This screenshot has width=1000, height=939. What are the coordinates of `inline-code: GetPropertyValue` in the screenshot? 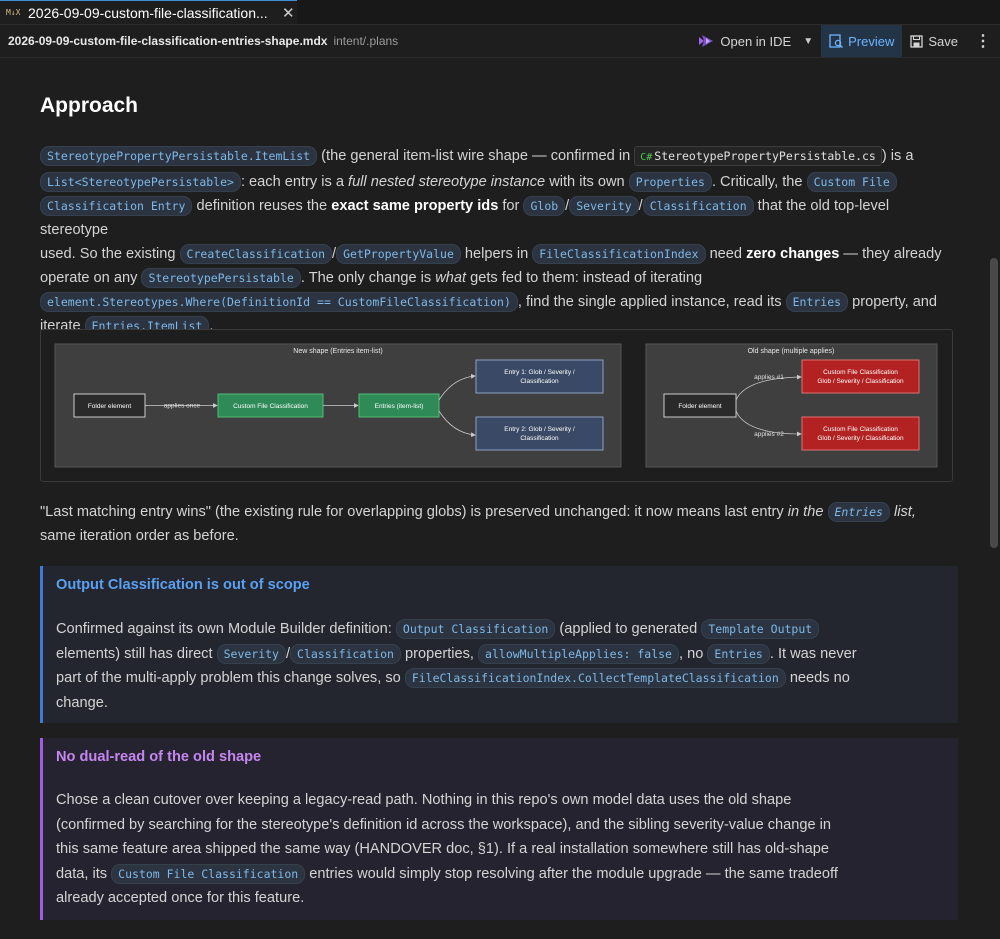 It's located at (398, 254).